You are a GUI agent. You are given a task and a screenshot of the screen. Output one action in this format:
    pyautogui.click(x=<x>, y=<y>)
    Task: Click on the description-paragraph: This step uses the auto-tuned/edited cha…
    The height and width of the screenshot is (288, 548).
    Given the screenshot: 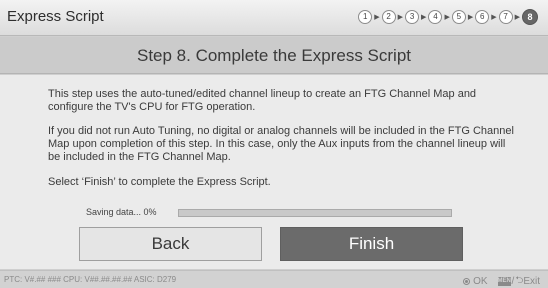 What is the action you would take?
    pyautogui.click(x=262, y=100)
    